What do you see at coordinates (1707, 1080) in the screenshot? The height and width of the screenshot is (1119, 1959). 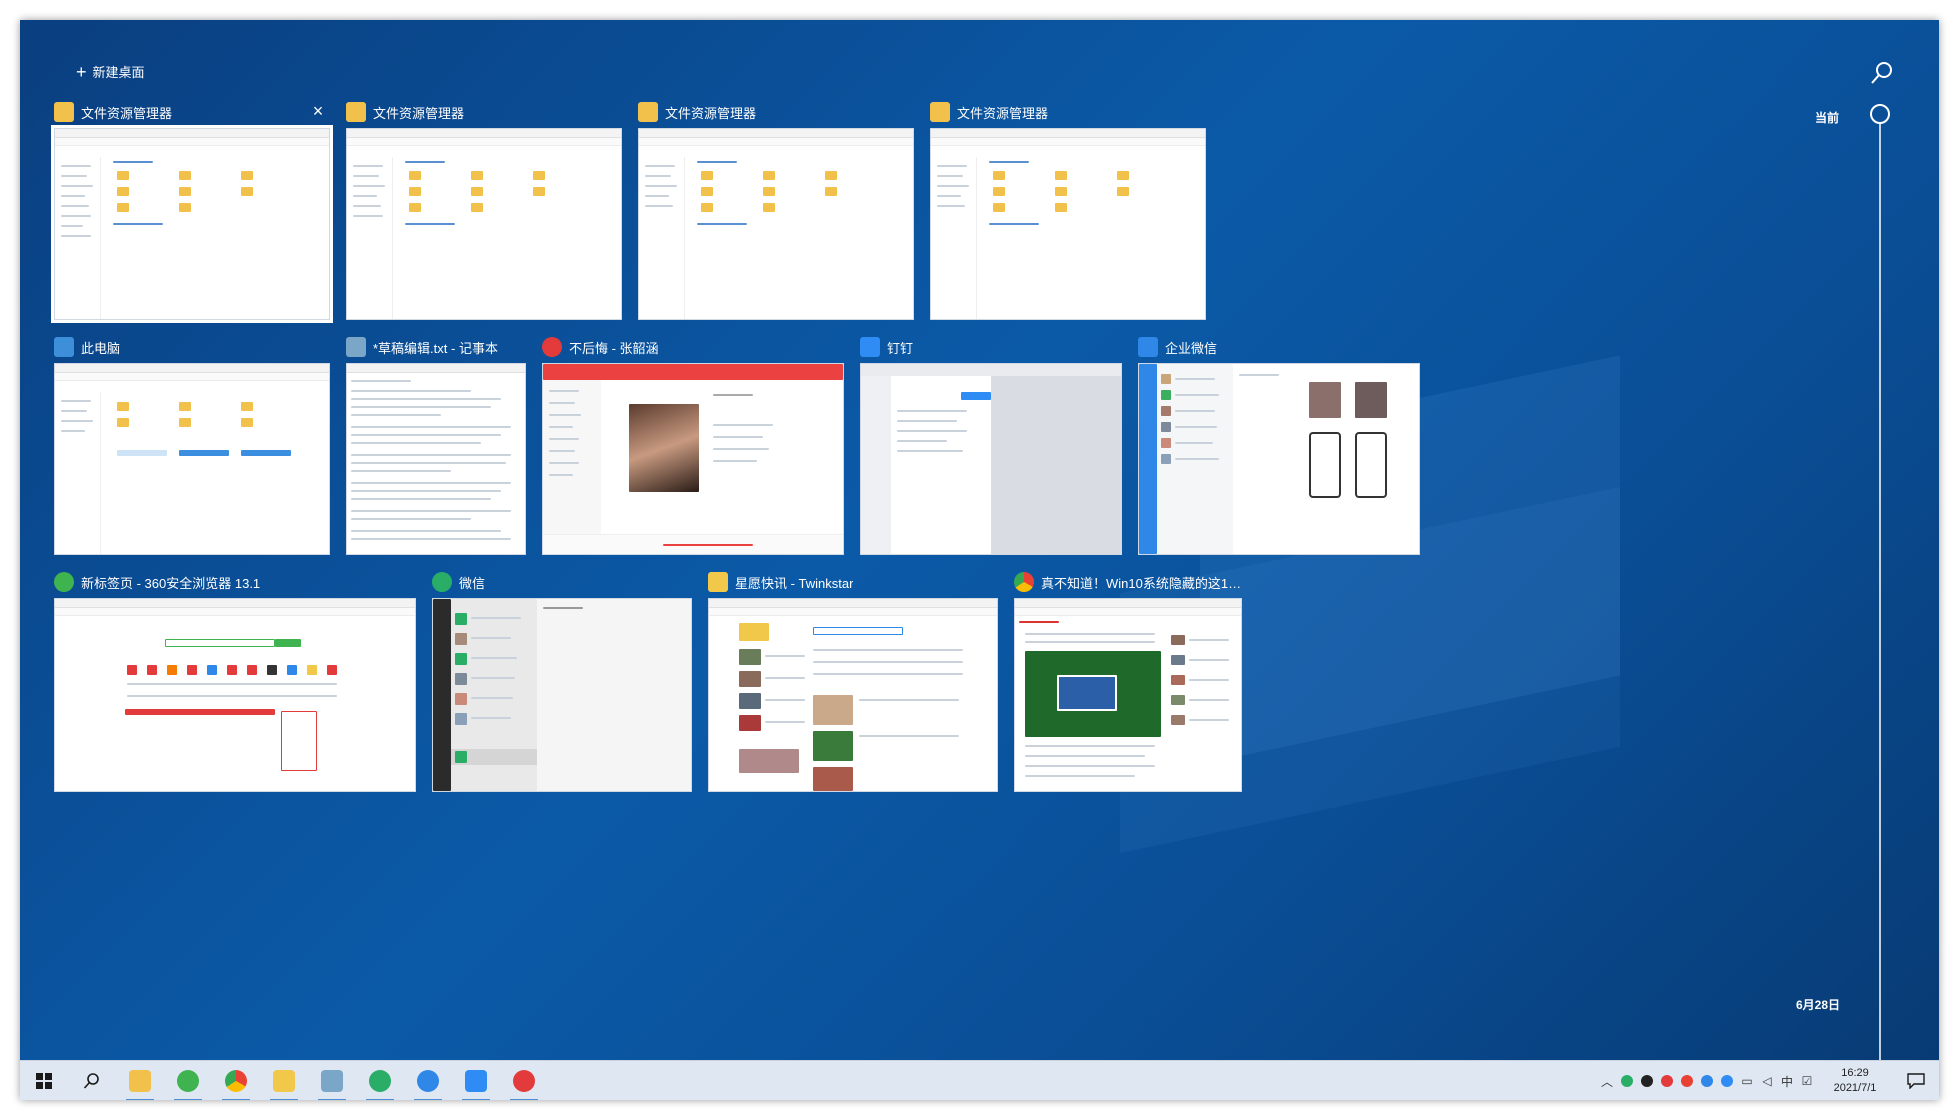 I see `wecom-tray-icon` at bounding box center [1707, 1080].